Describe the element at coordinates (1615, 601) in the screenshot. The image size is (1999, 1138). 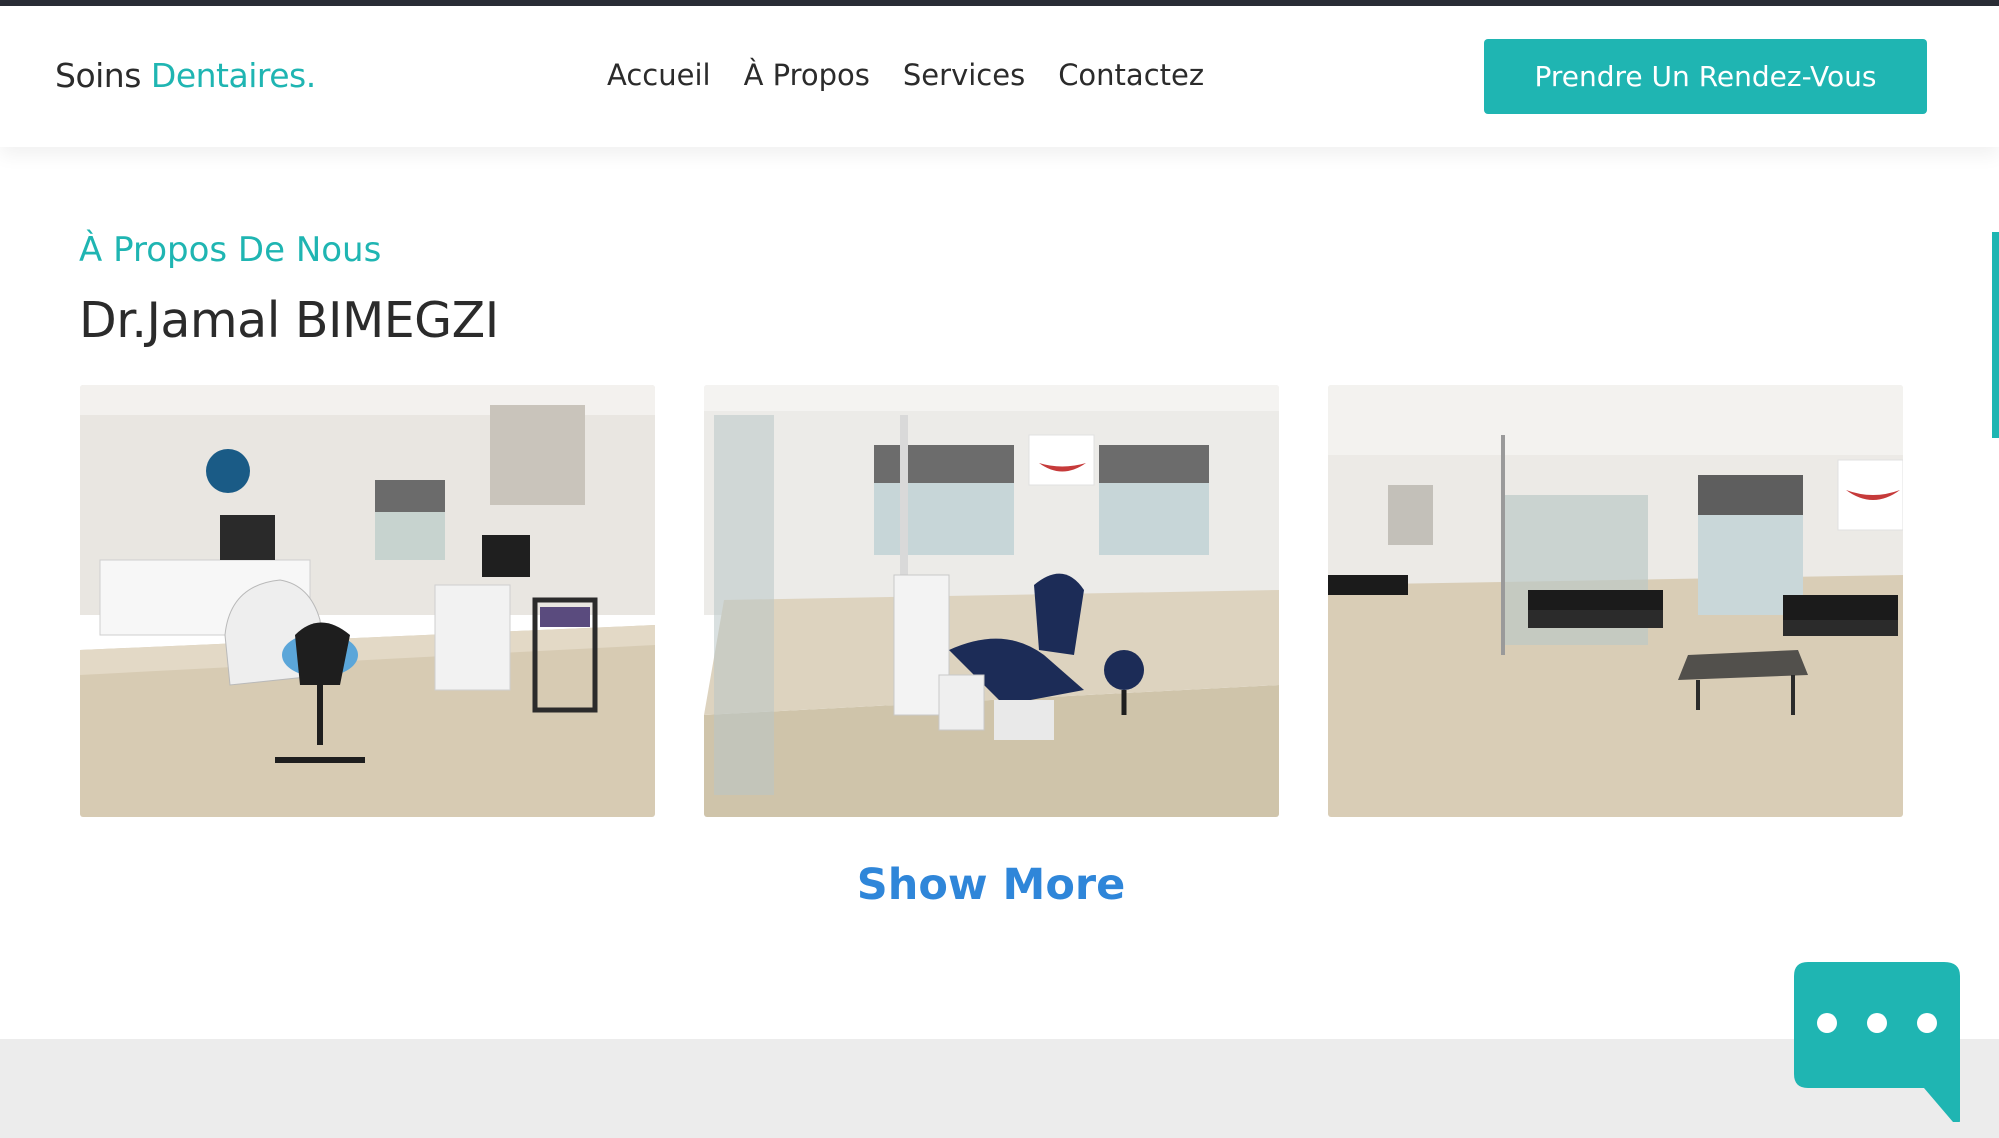
I see `gallery-photo-waiting-room` at that location.